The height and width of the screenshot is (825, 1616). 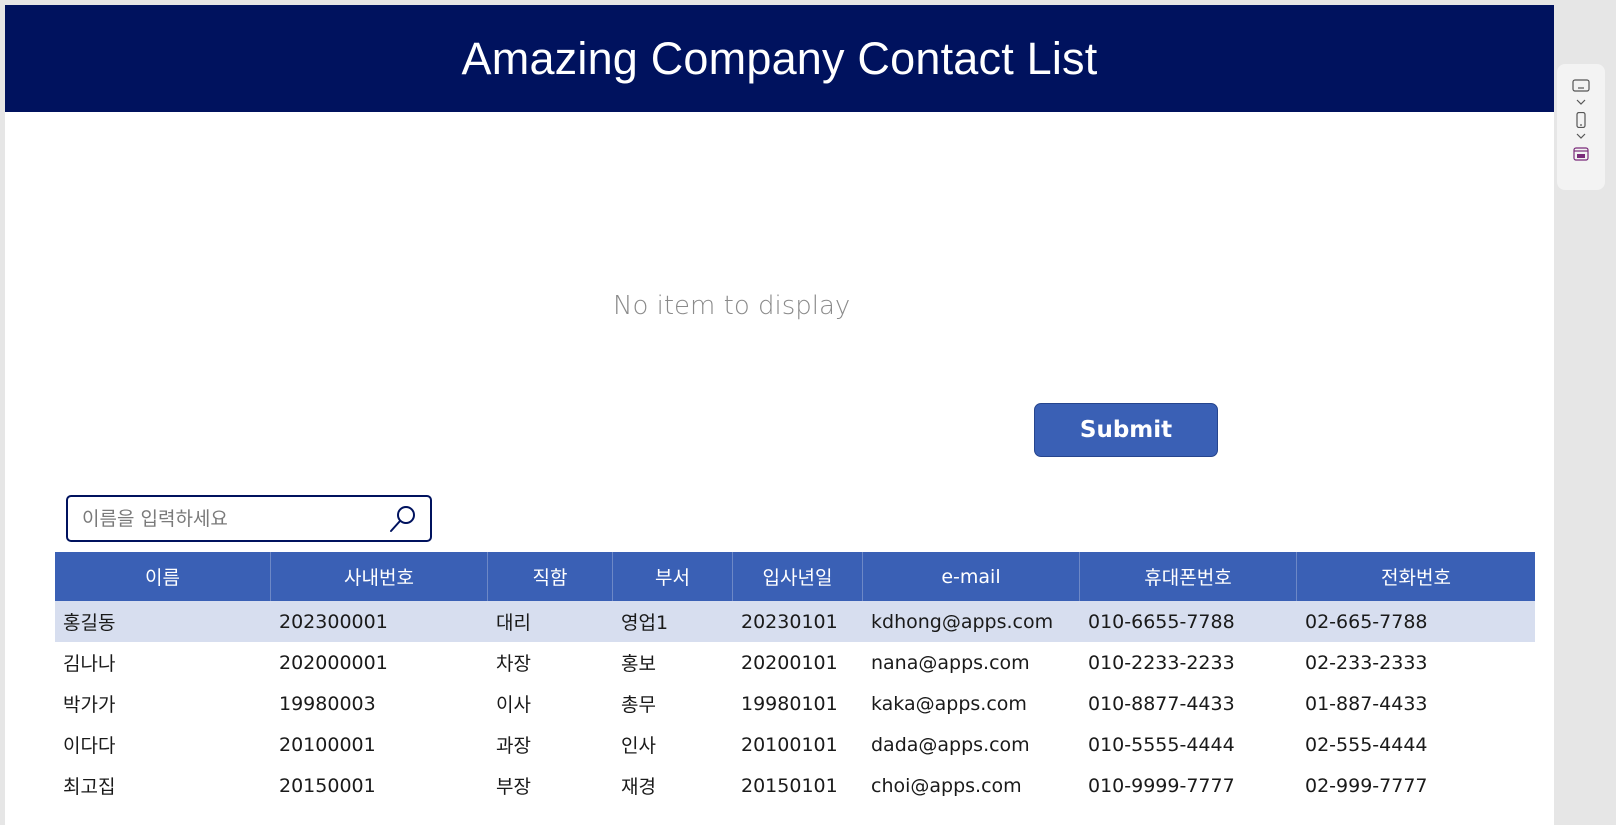 I want to click on cell-email: dada@apps.com, so click(x=950, y=744).